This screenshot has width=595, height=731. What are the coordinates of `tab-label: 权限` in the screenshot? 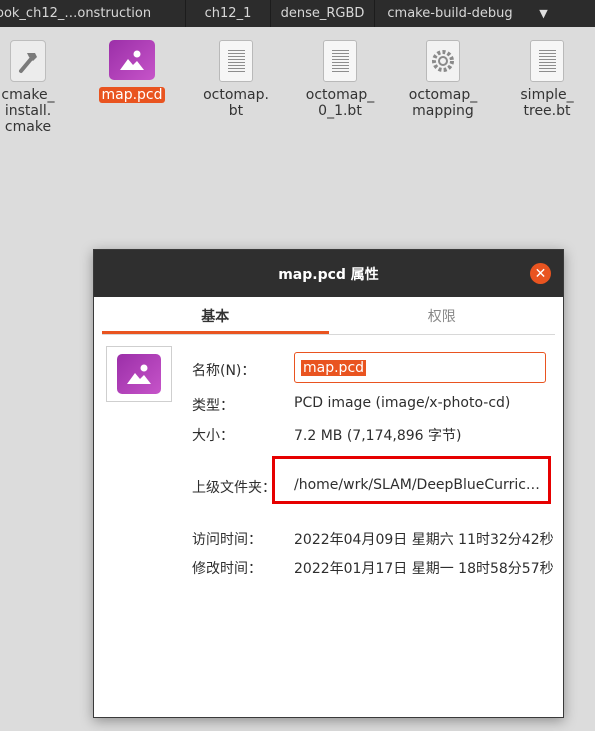 It's located at (441, 316).